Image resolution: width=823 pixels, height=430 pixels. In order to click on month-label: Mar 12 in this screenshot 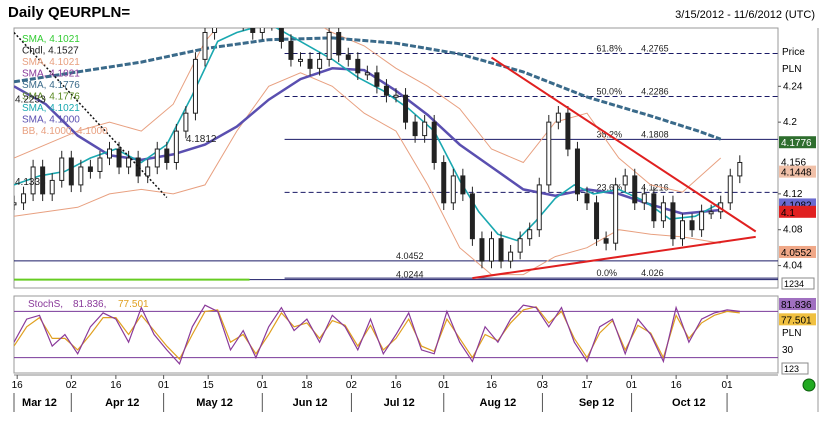, I will do `click(39, 403)`.